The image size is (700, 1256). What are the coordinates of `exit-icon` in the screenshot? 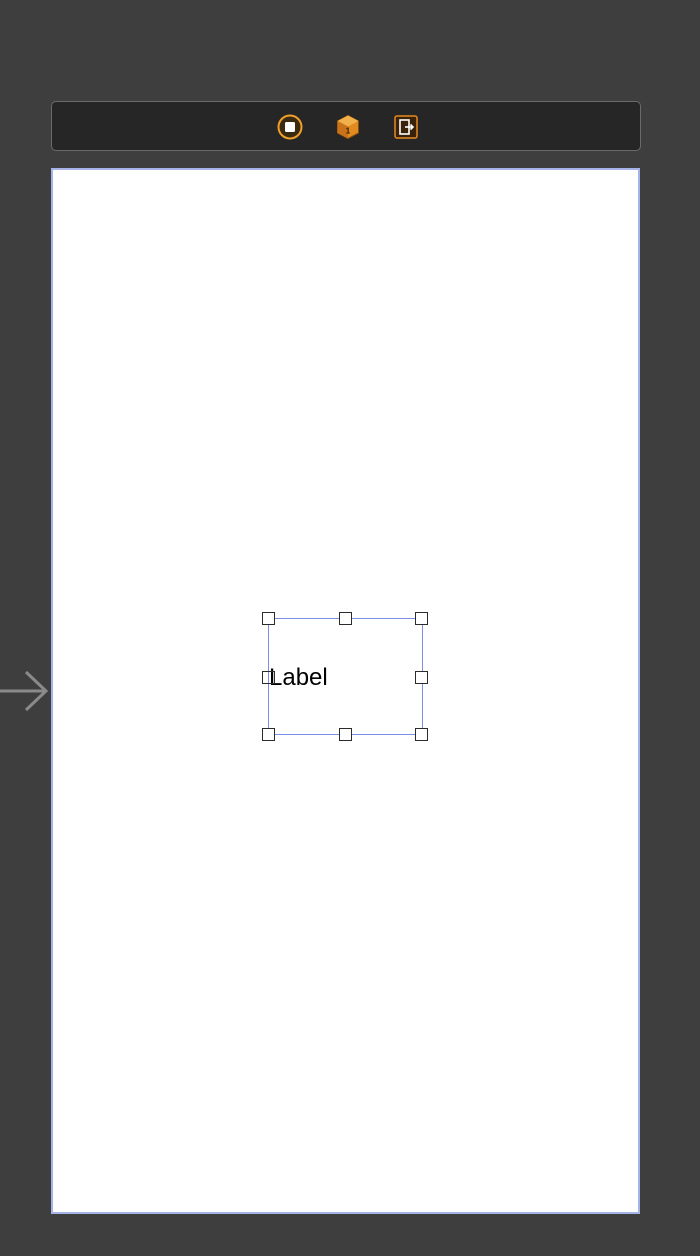 It's located at (406, 127).